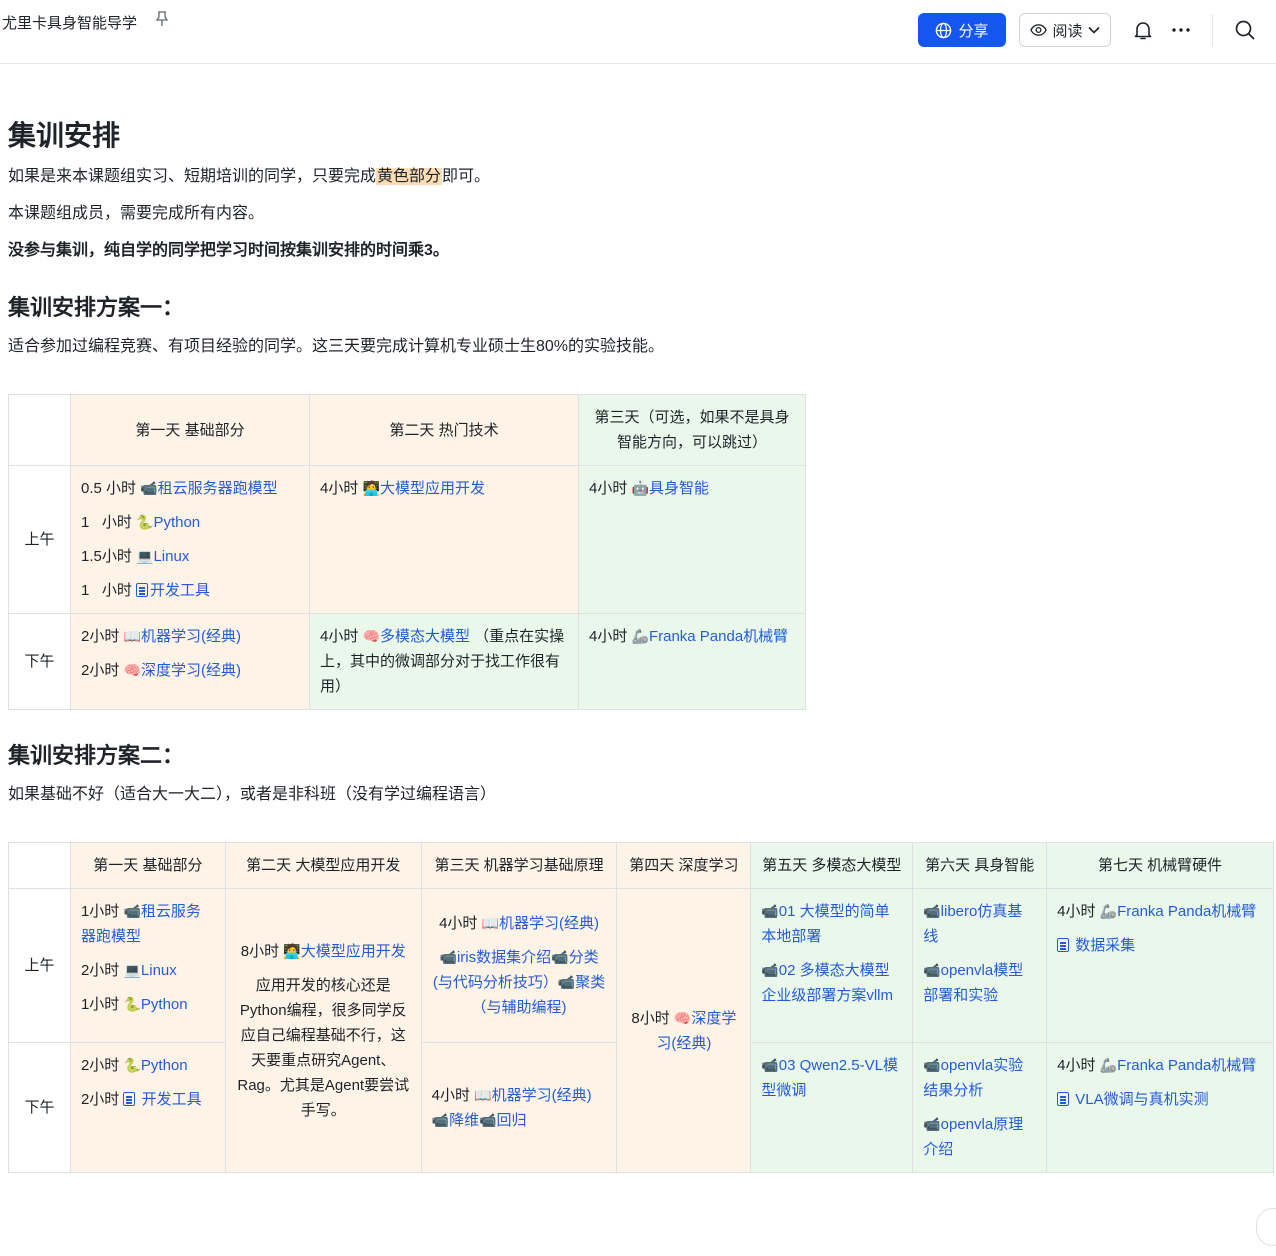  Describe the element at coordinates (825, 924) in the screenshot. I see `link-llm-local-deploy: 01 大模型的简单本地部署` at that location.